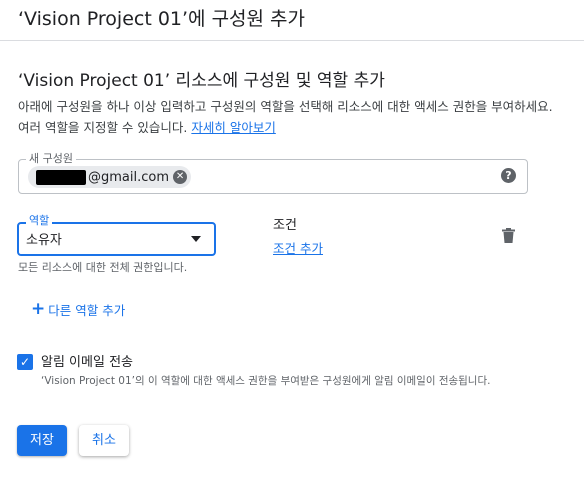 The height and width of the screenshot is (477, 584). I want to click on save-button: 저장, so click(42, 440).